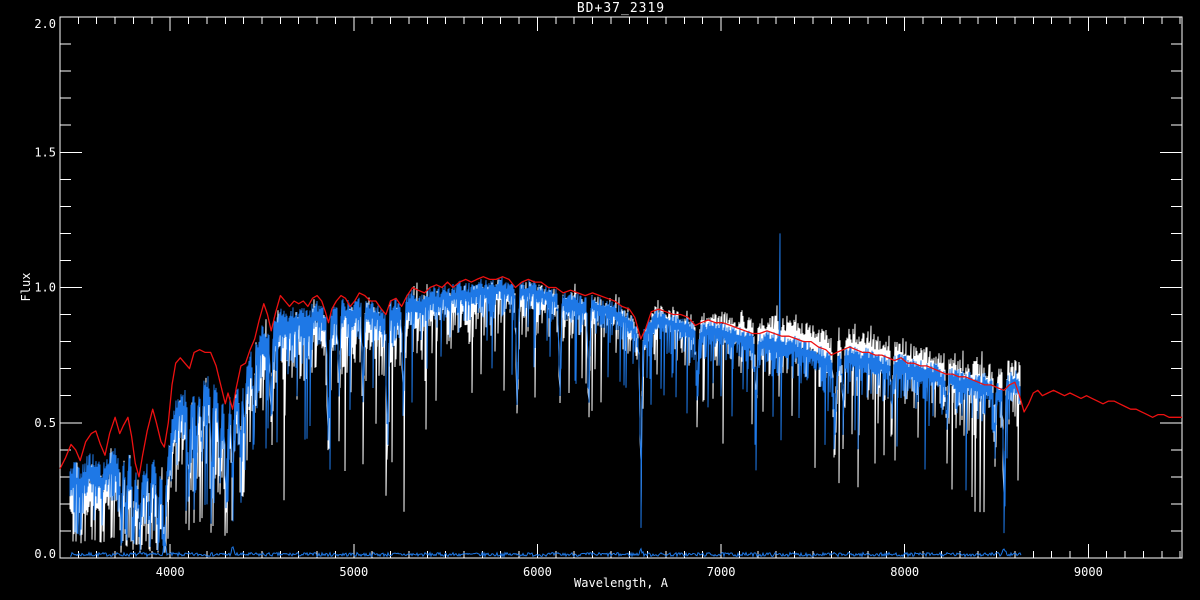  Describe the element at coordinates (621, 583) in the screenshot. I see `x-axis-label: Wavelength, A` at that location.